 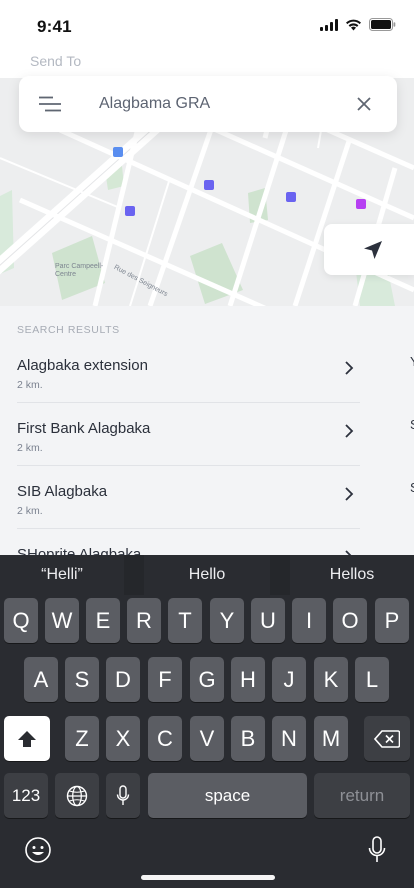 I want to click on status-time: 9:41, so click(x=54, y=26).